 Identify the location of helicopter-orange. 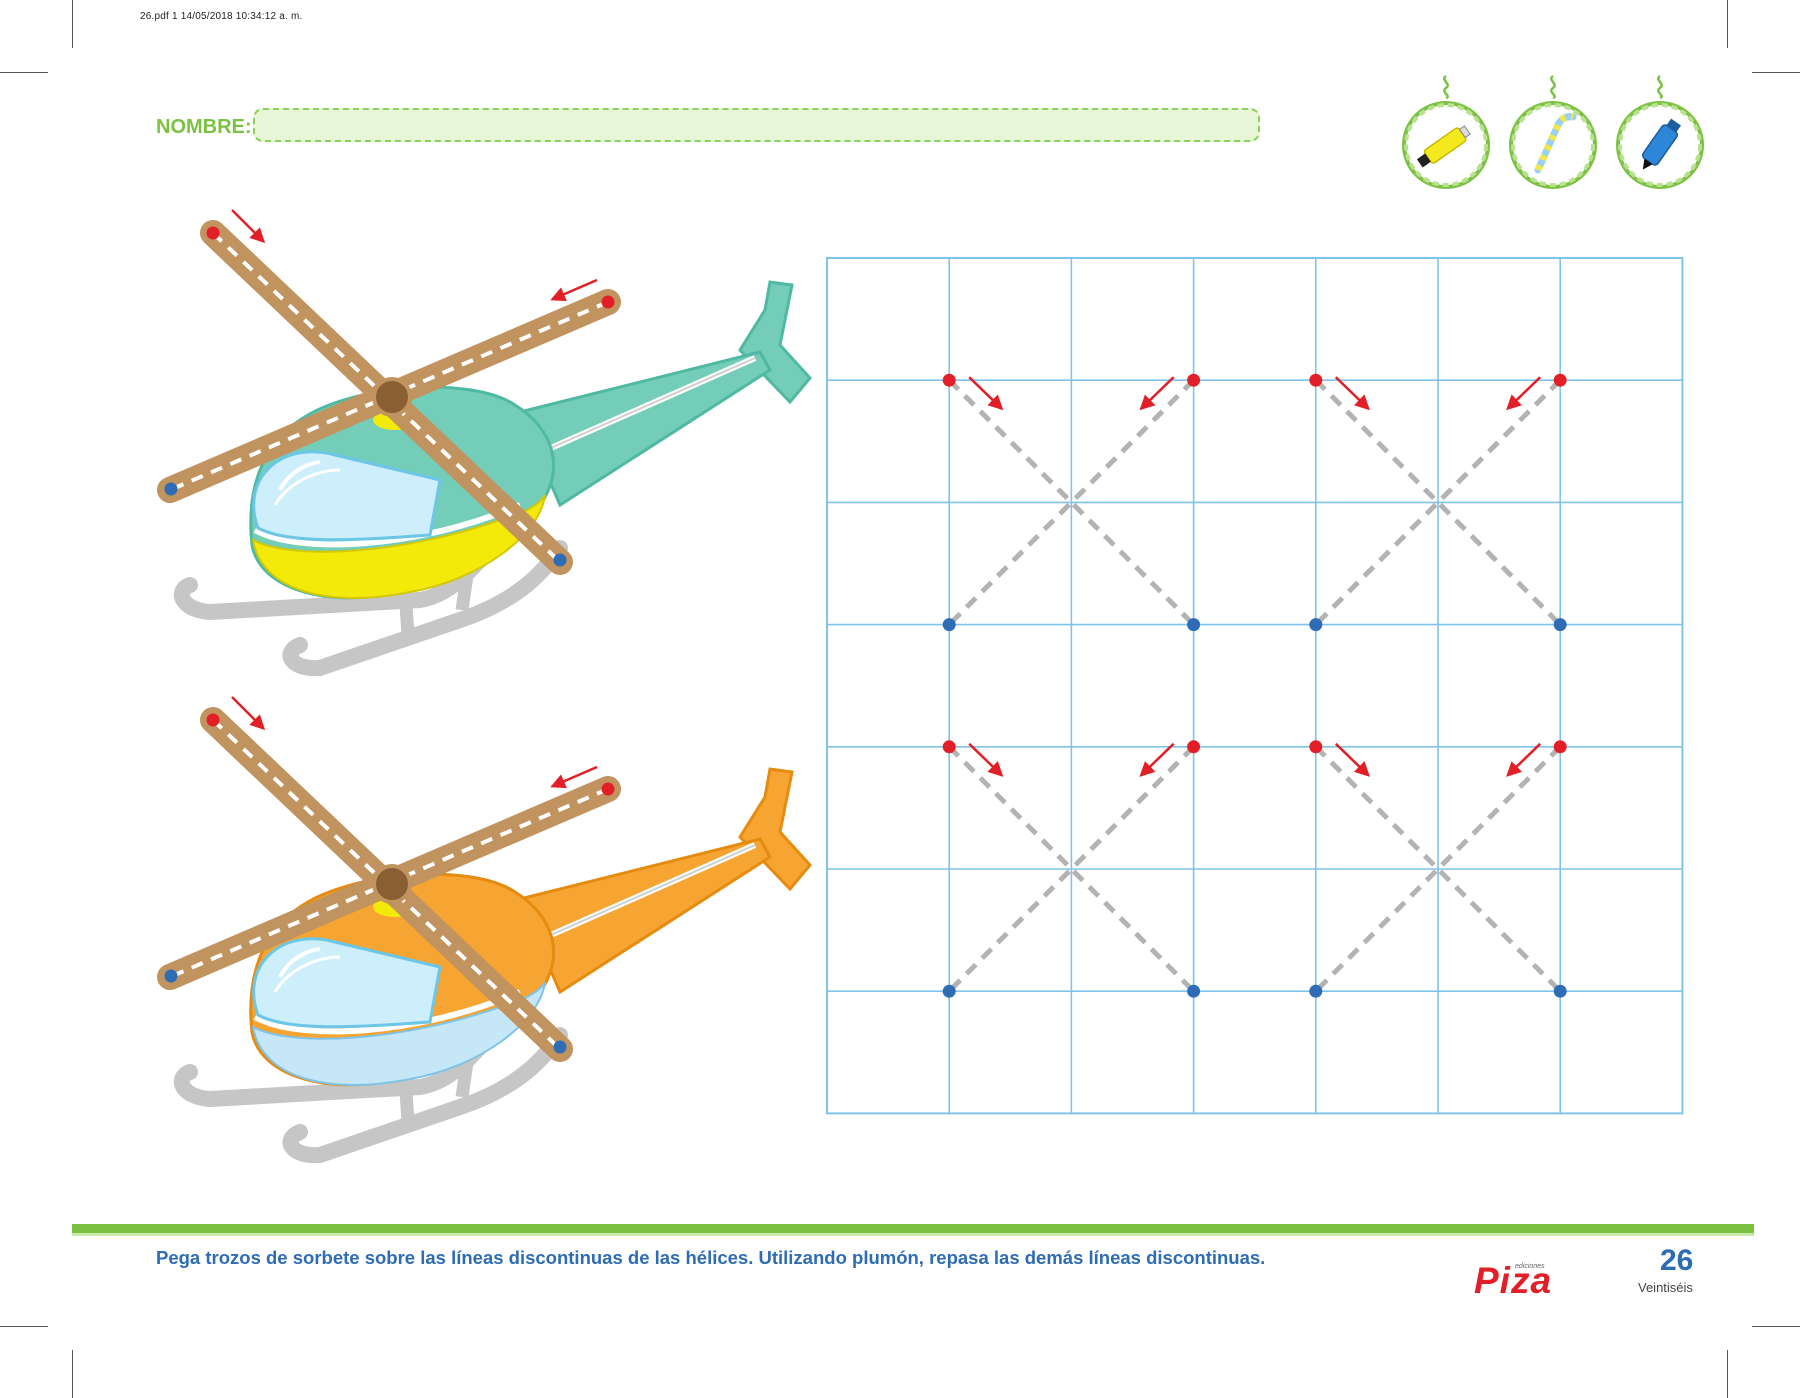
(484, 925).